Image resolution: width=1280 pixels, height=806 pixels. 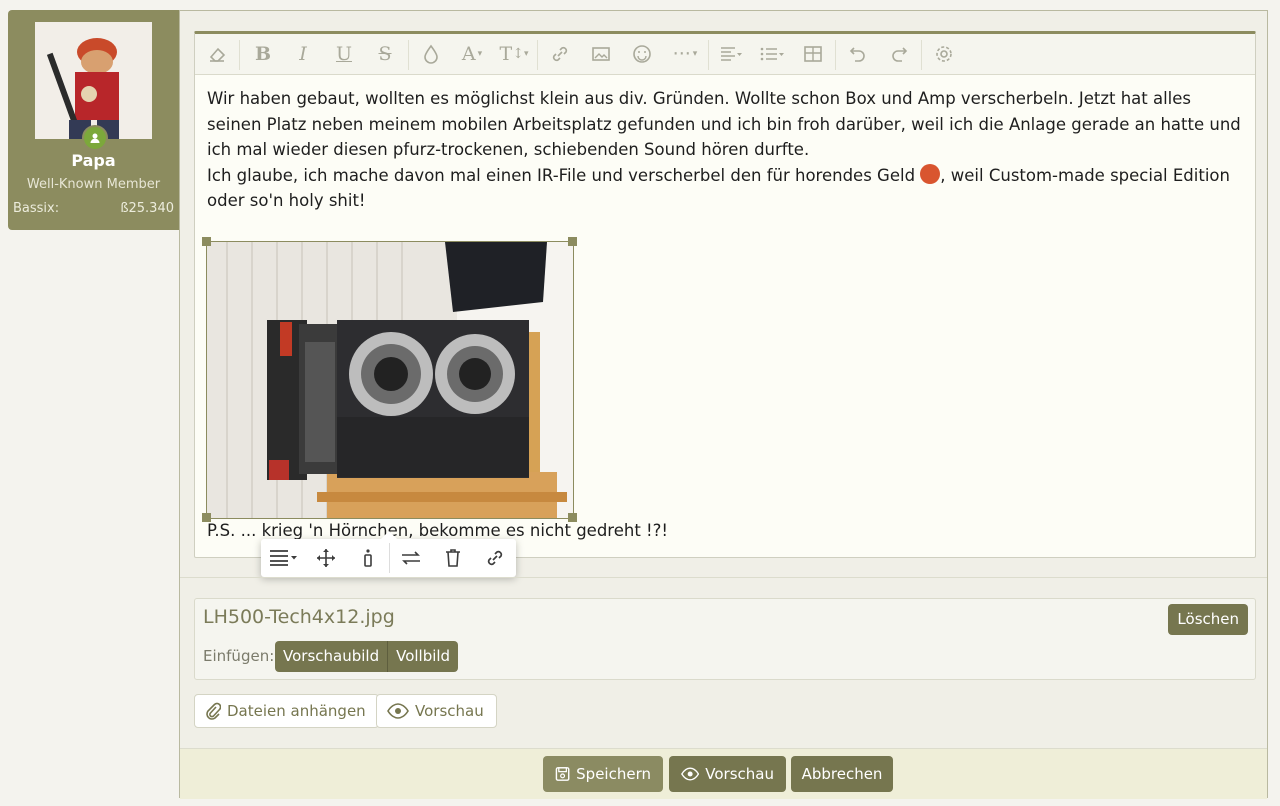 What do you see at coordinates (331, 656) in the screenshot?
I see `insert-thumbnail-button: Vorschaubild` at bounding box center [331, 656].